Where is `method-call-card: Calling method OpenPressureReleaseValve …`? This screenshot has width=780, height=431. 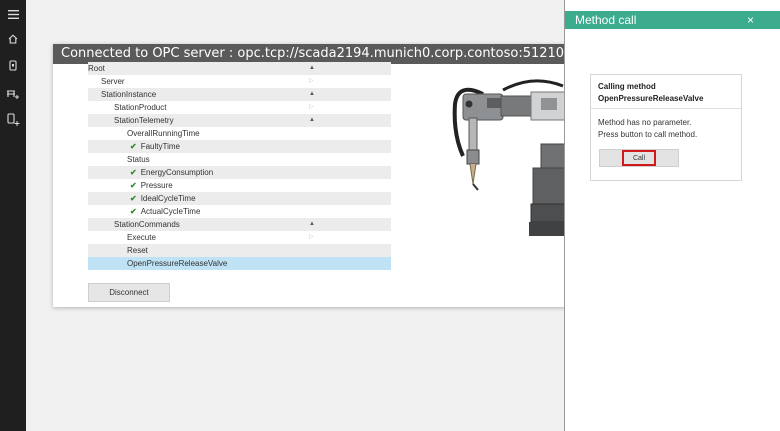
method-call-card: Calling method OpenPressureReleaseValve … is located at coordinates (666, 127).